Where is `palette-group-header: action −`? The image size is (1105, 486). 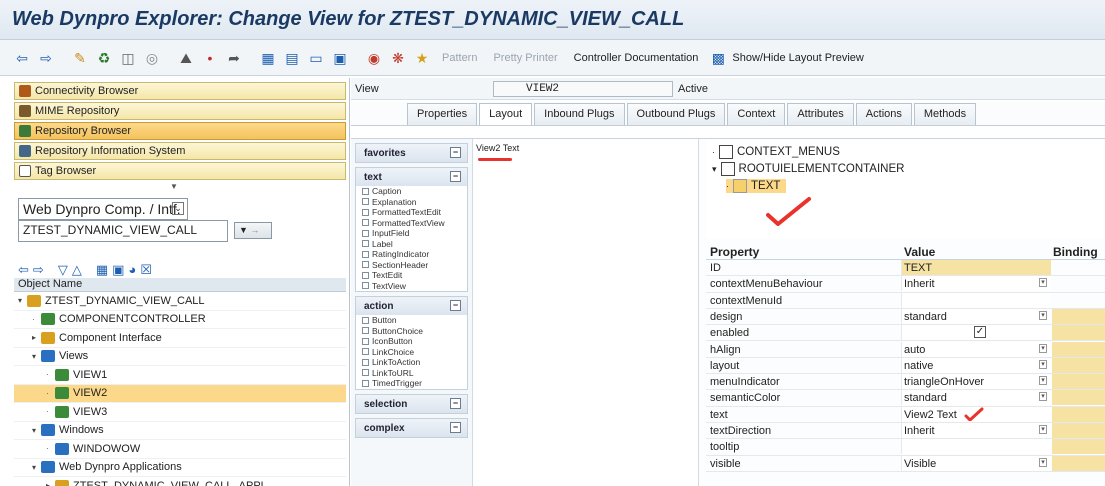
palette-group-header: action − is located at coordinates (411, 306).